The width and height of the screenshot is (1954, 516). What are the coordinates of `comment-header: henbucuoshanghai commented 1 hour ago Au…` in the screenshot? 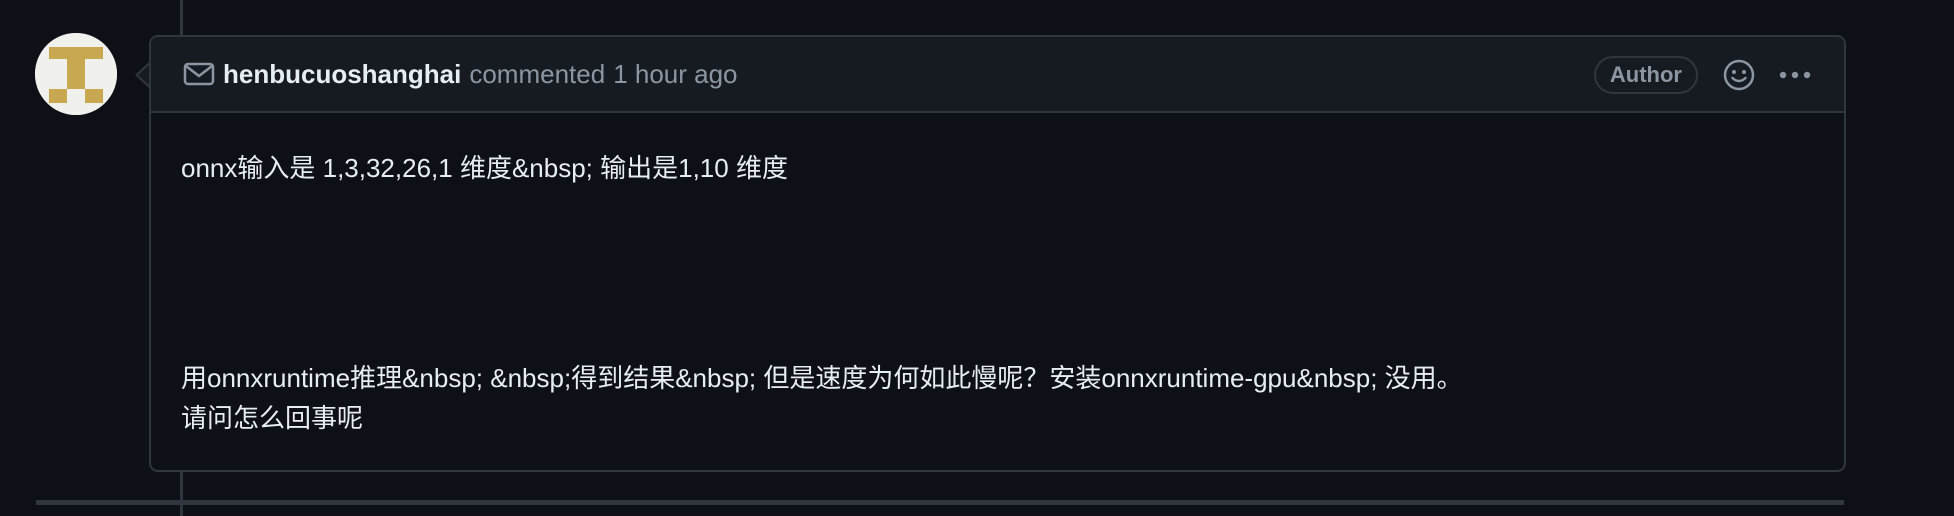 It's located at (997, 75).